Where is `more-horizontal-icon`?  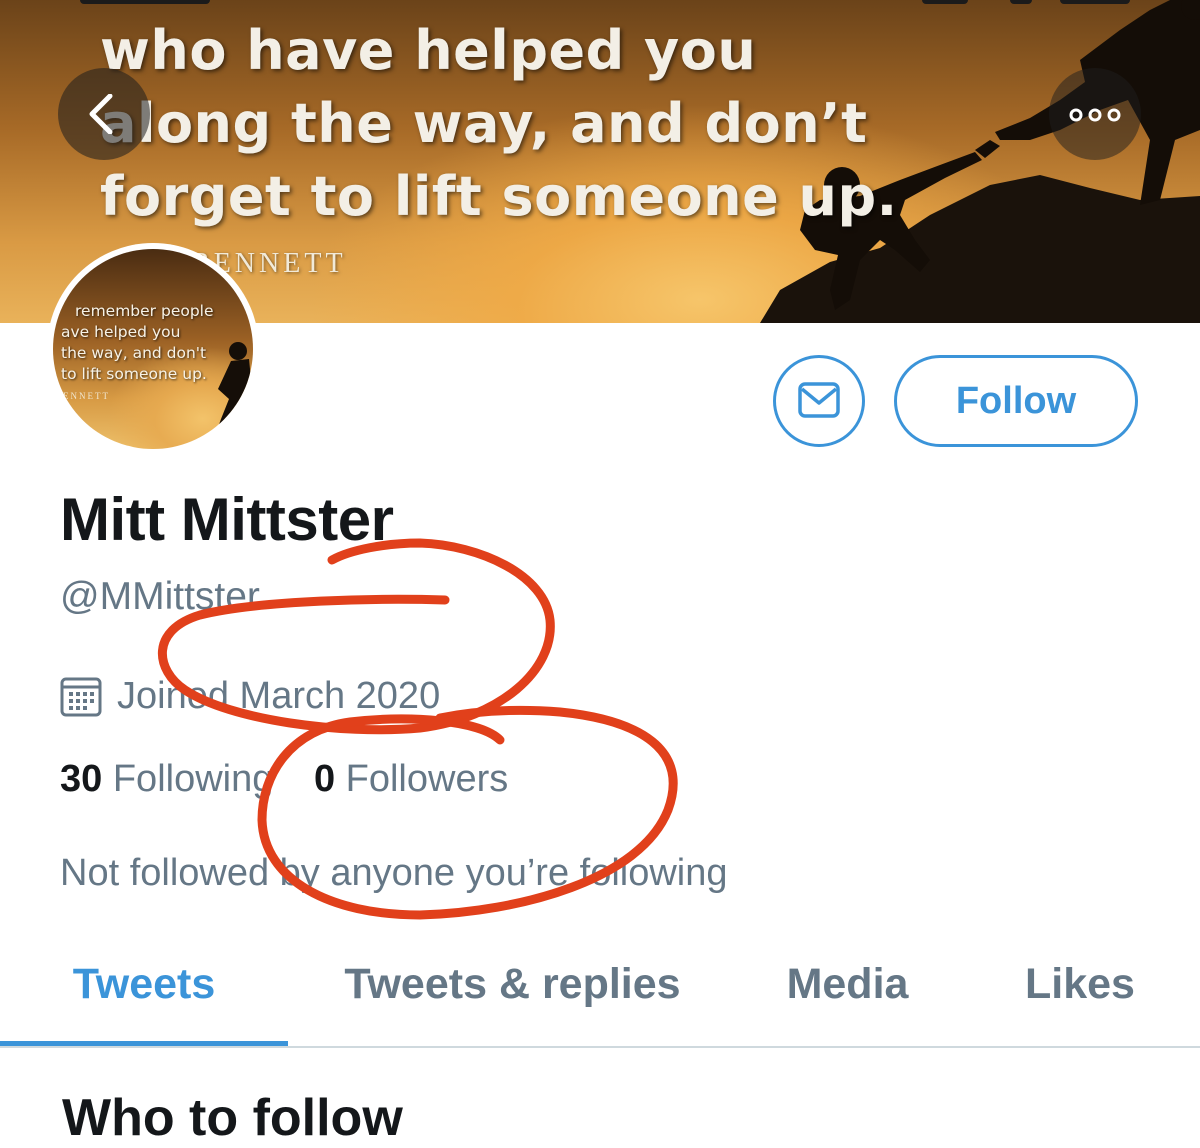 more-horizontal-icon is located at coordinates (1095, 115).